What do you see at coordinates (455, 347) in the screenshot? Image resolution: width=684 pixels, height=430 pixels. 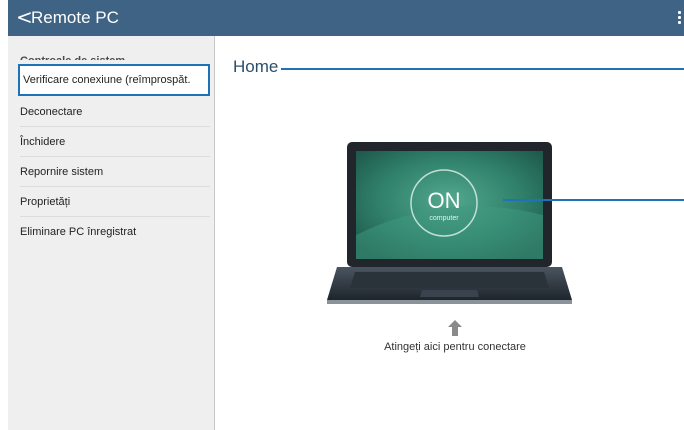 I see `tap-to-connect-label: Atingeți aici pentru conectare` at bounding box center [455, 347].